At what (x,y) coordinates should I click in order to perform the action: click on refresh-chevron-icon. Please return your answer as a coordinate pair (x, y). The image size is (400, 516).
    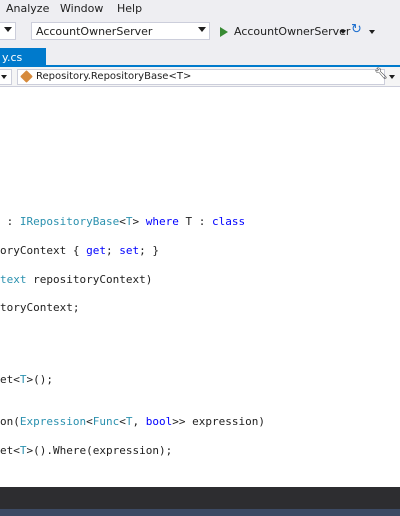
    Looking at the image, I should click on (372, 32).